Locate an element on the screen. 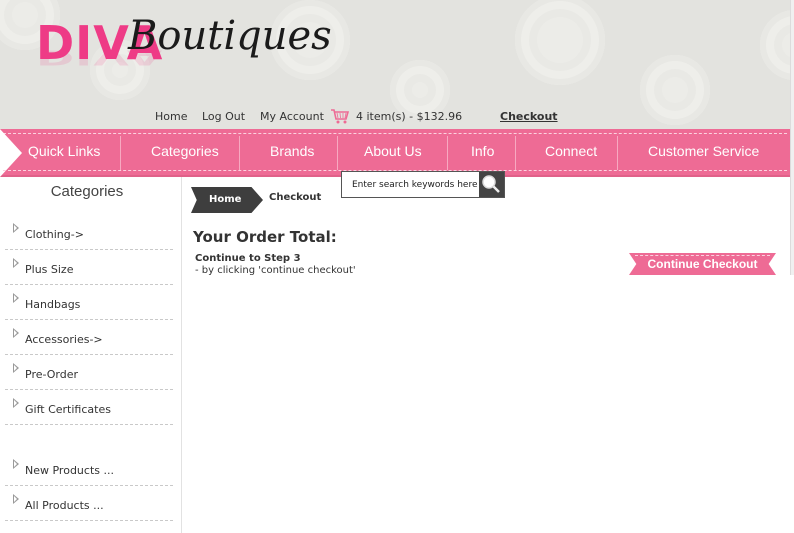 This screenshot has width=794, height=533. search-box is located at coordinates (423, 184).